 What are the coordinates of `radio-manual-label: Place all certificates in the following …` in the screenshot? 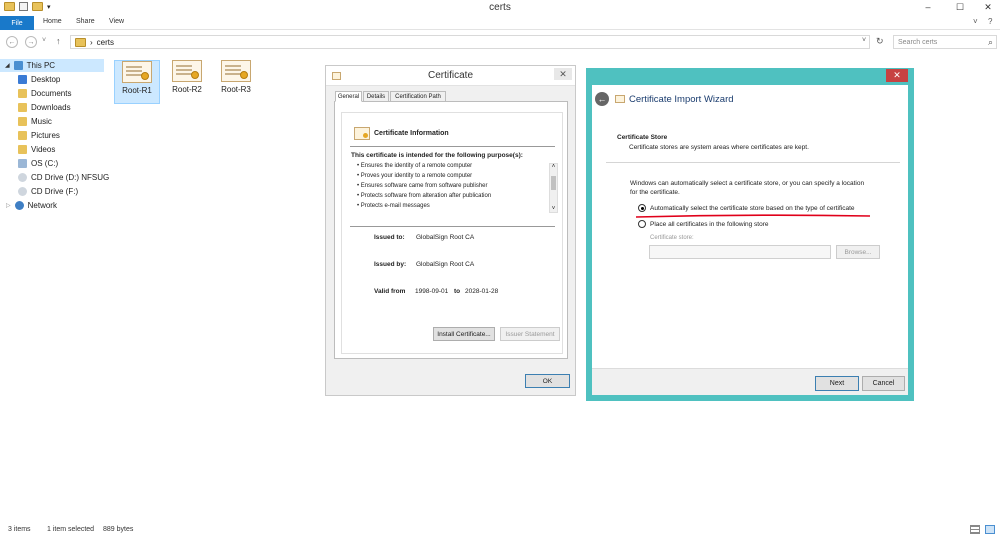 It's located at (709, 224).